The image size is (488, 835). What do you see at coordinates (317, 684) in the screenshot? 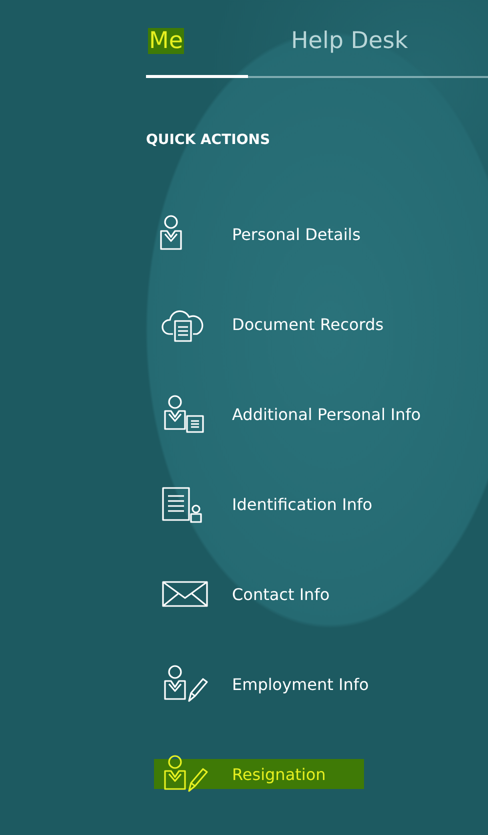
I see `quick-action-link: Employment Info` at bounding box center [317, 684].